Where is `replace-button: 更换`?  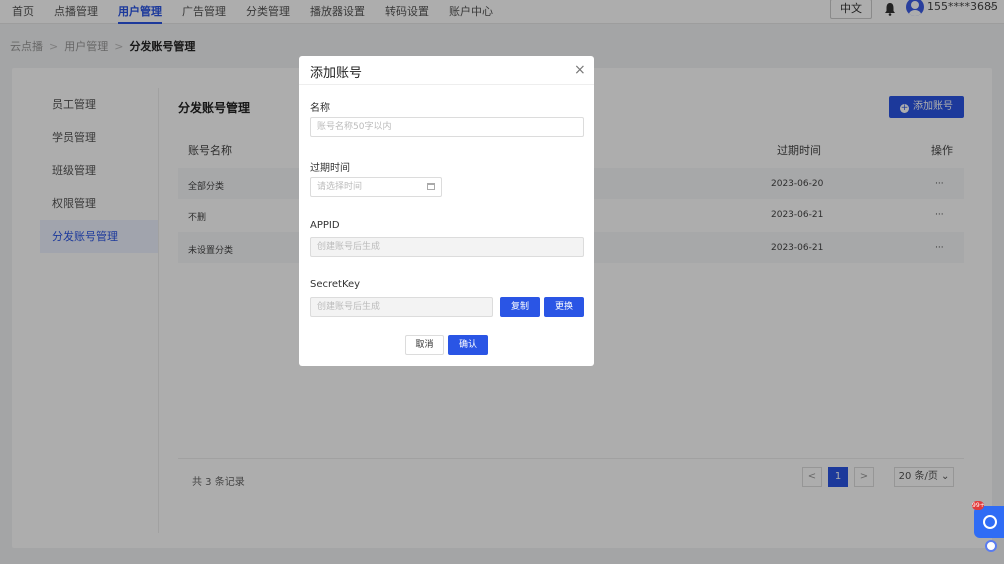
replace-button: 更换 is located at coordinates (564, 307).